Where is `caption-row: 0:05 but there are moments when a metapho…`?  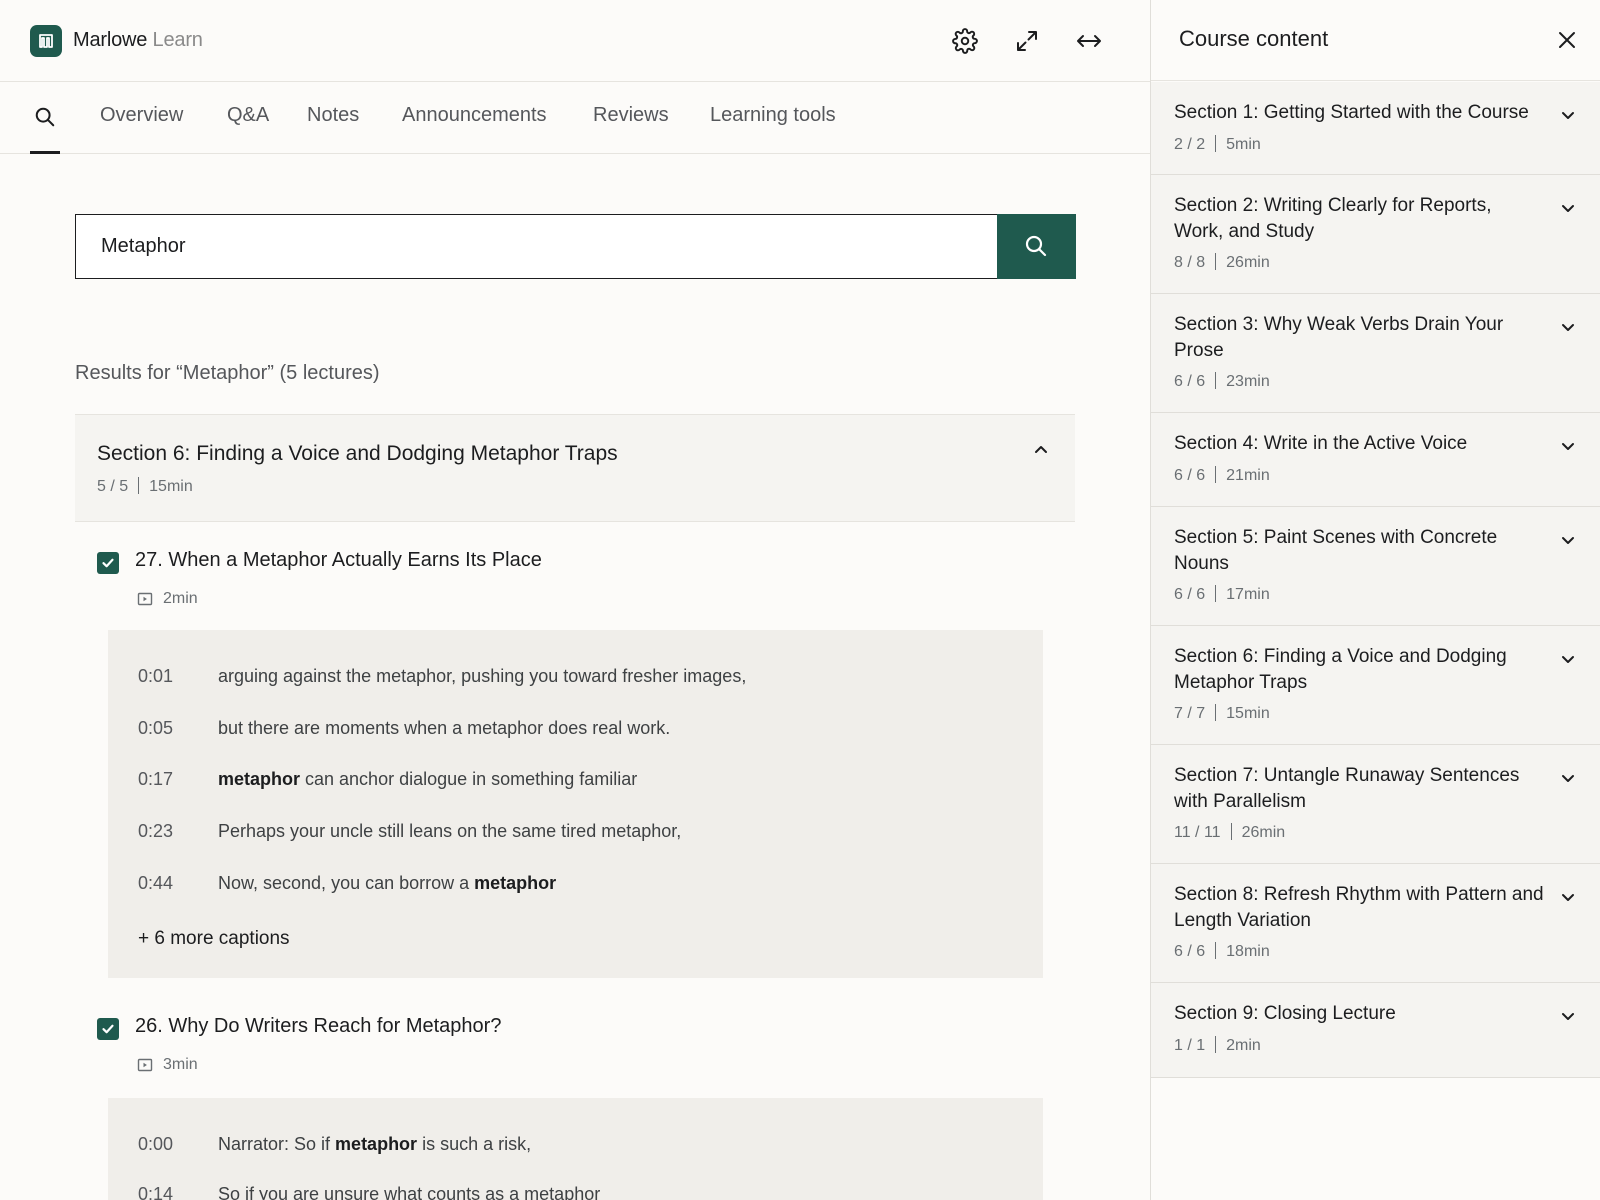
caption-row: 0:05 but there are moments when a metapho… is located at coordinates (404, 728).